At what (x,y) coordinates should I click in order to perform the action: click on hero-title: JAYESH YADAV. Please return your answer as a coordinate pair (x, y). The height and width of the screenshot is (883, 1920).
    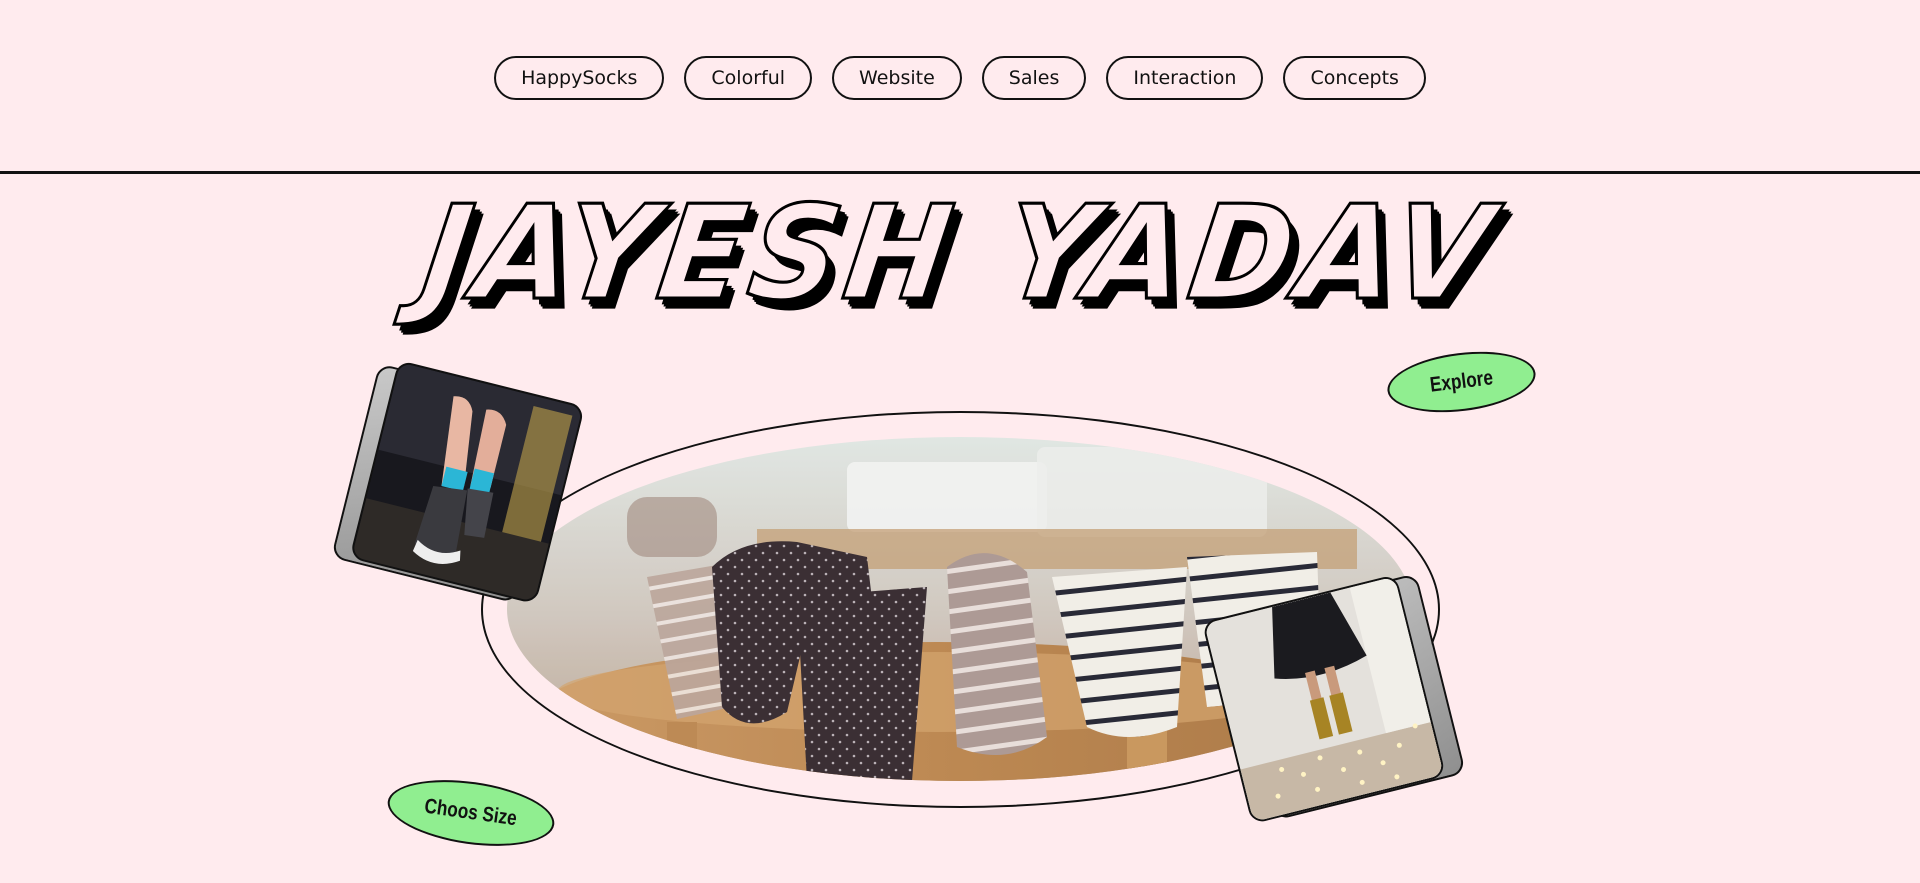
    Looking at the image, I should click on (959, 254).